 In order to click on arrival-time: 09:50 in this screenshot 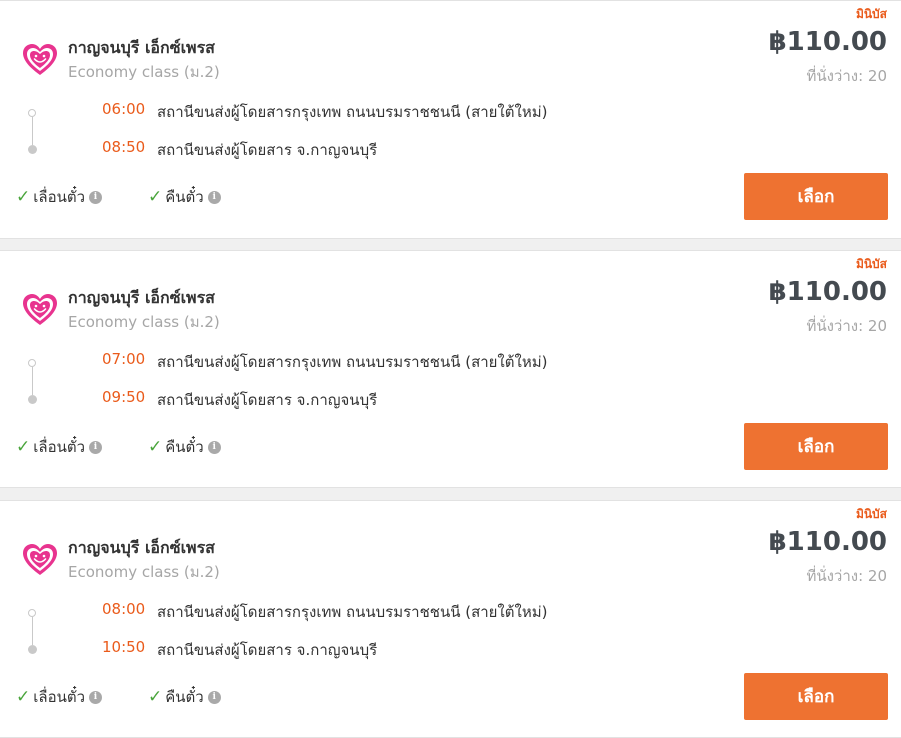, I will do `click(124, 397)`.